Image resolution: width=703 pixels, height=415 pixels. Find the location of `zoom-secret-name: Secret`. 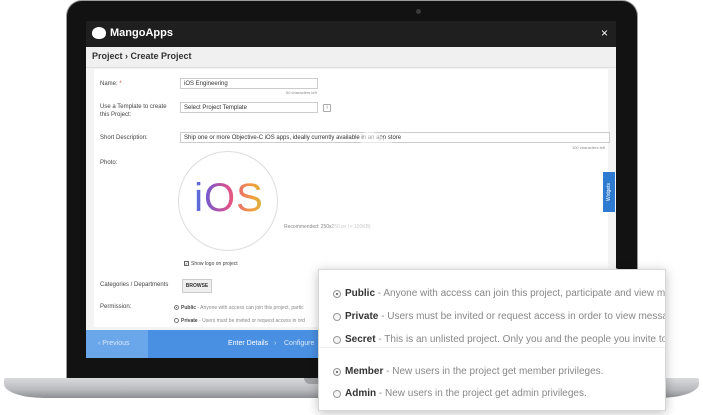

zoom-secret-name: Secret is located at coordinates (360, 339).